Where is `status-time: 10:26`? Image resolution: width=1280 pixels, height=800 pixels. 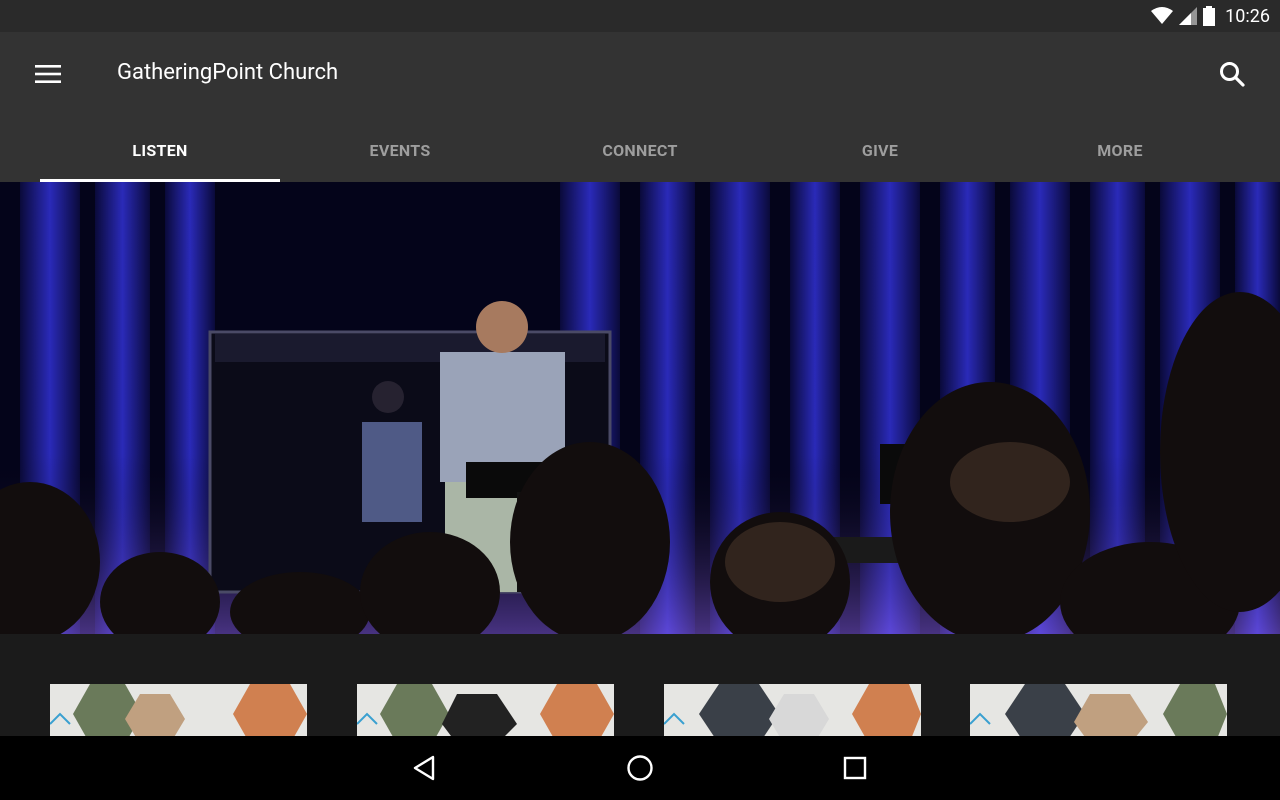 status-time: 10:26 is located at coordinates (1247, 16).